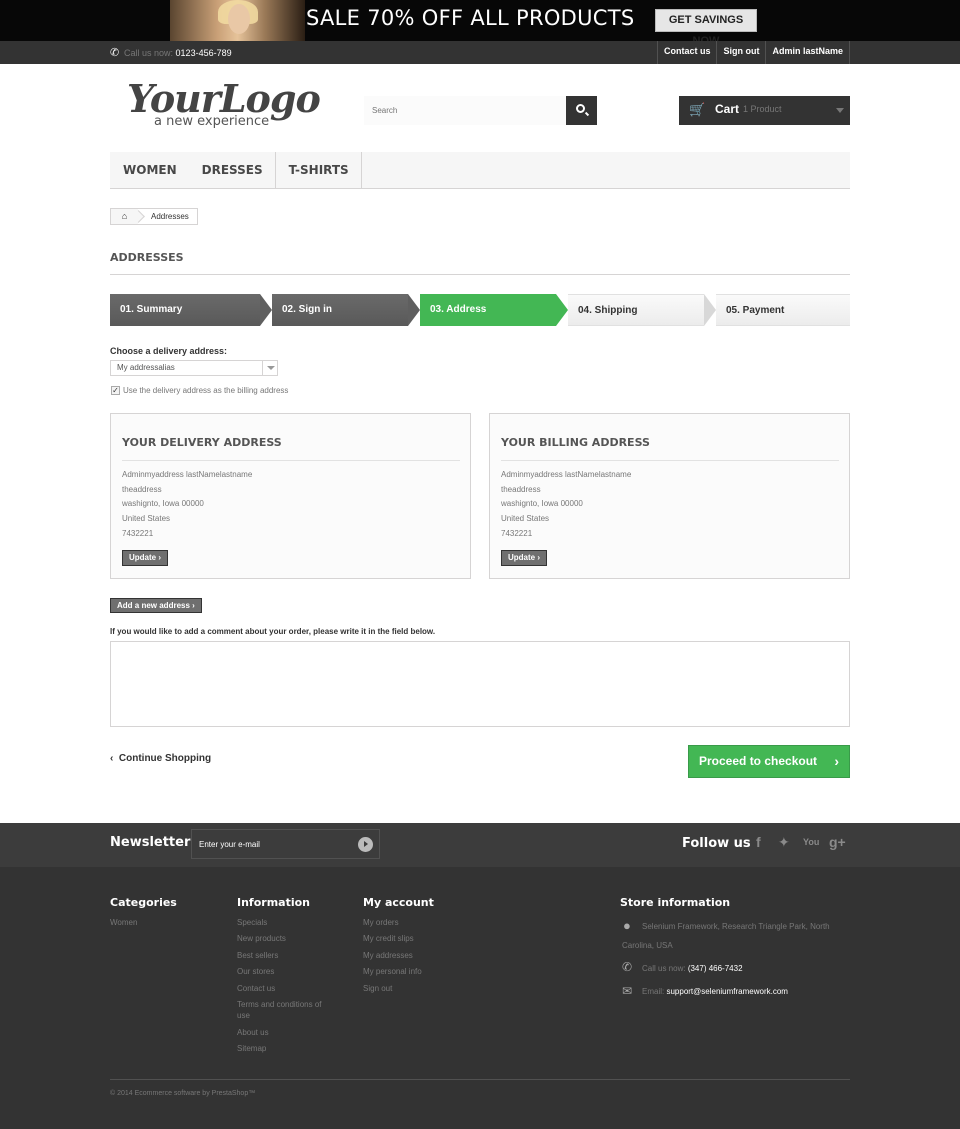  What do you see at coordinates (252, 922) in the screenshot?
I see `footer-link: Specials` at bounding box center [252, 922].